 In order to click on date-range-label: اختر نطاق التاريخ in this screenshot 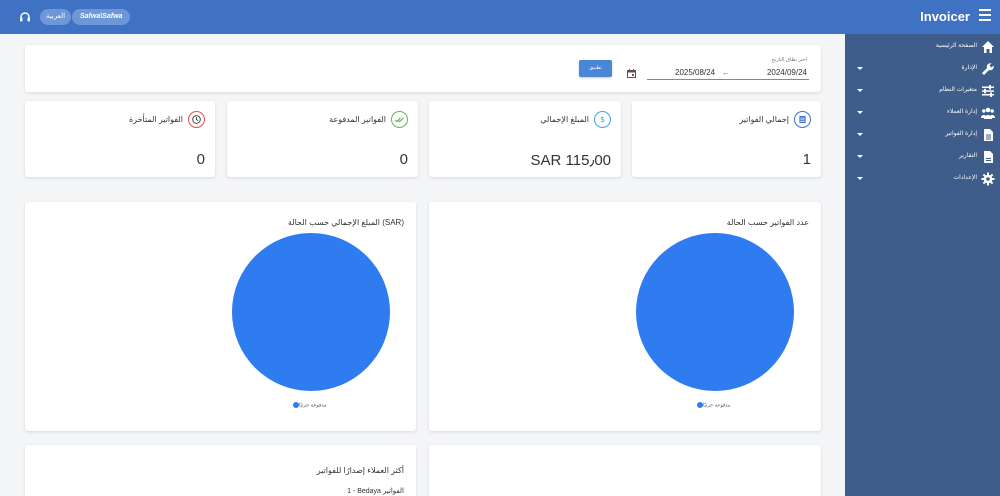, I will do `click(789, 60)`.